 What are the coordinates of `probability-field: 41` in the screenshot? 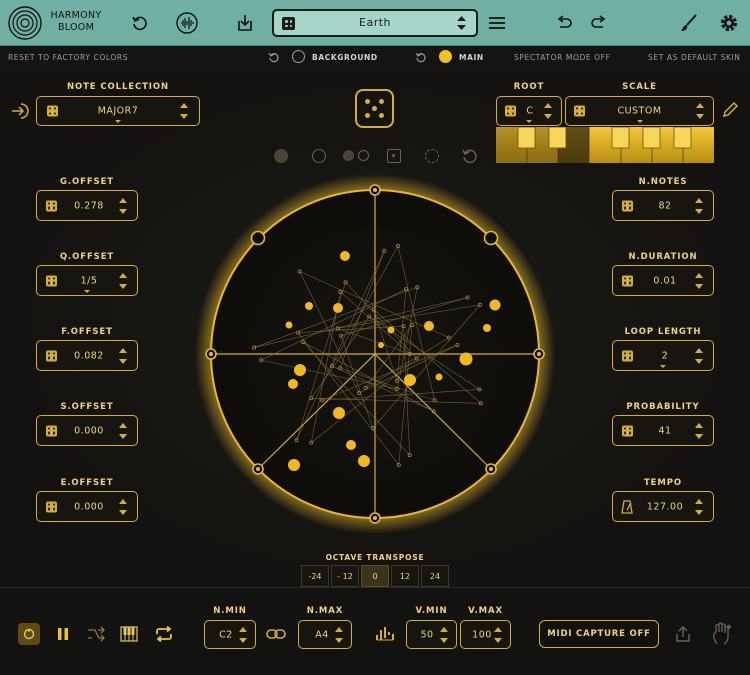 It's located at (663, 430).